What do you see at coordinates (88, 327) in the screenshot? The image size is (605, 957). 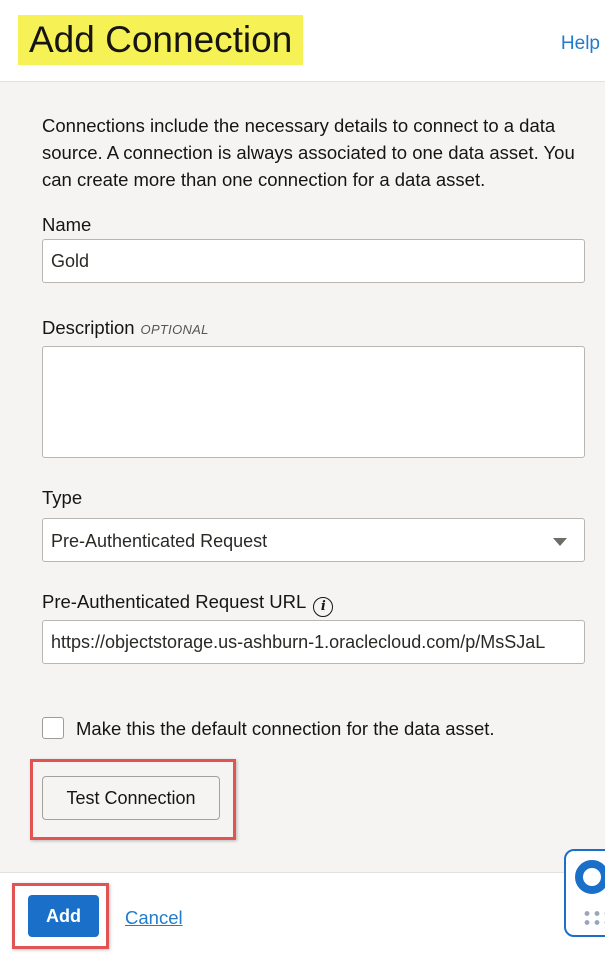 I see `description-label-text: Description` at bounding box center [88, 327].